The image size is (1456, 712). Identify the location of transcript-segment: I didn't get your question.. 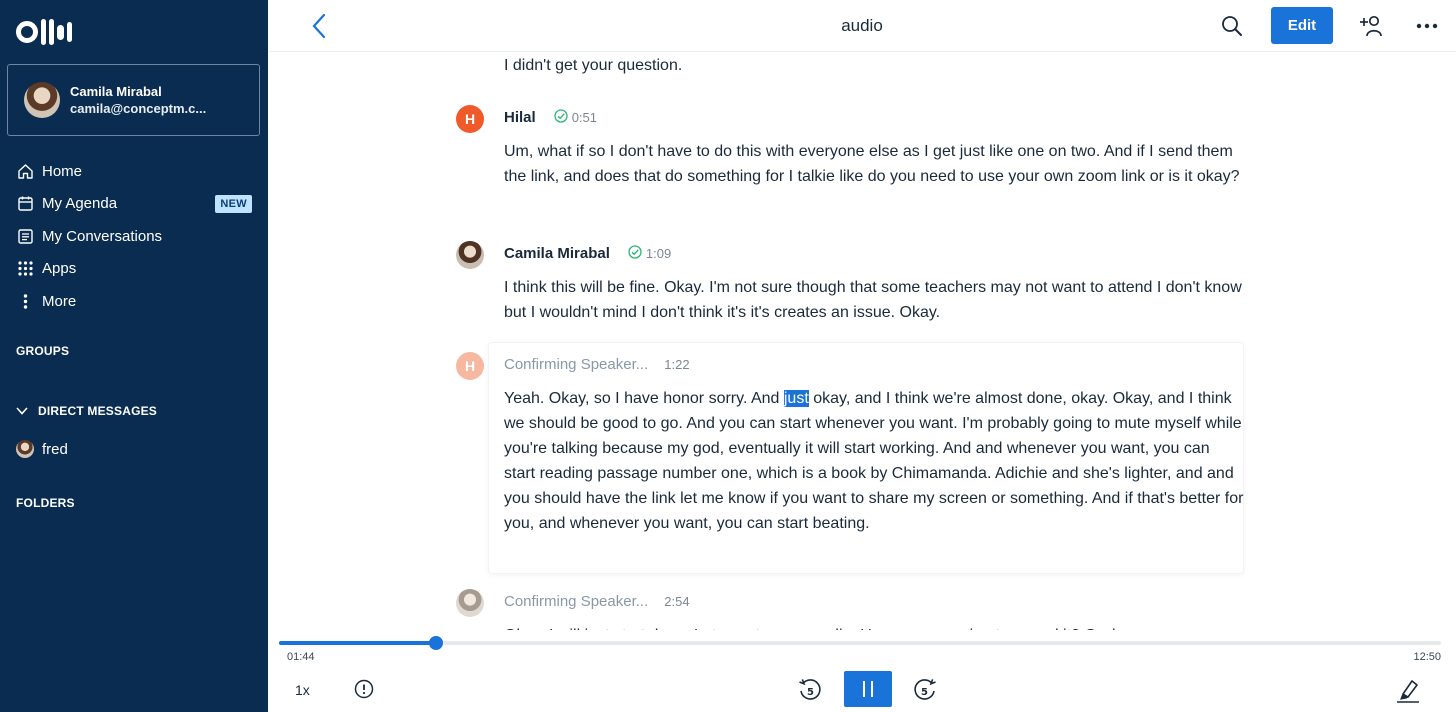
(874, 65).